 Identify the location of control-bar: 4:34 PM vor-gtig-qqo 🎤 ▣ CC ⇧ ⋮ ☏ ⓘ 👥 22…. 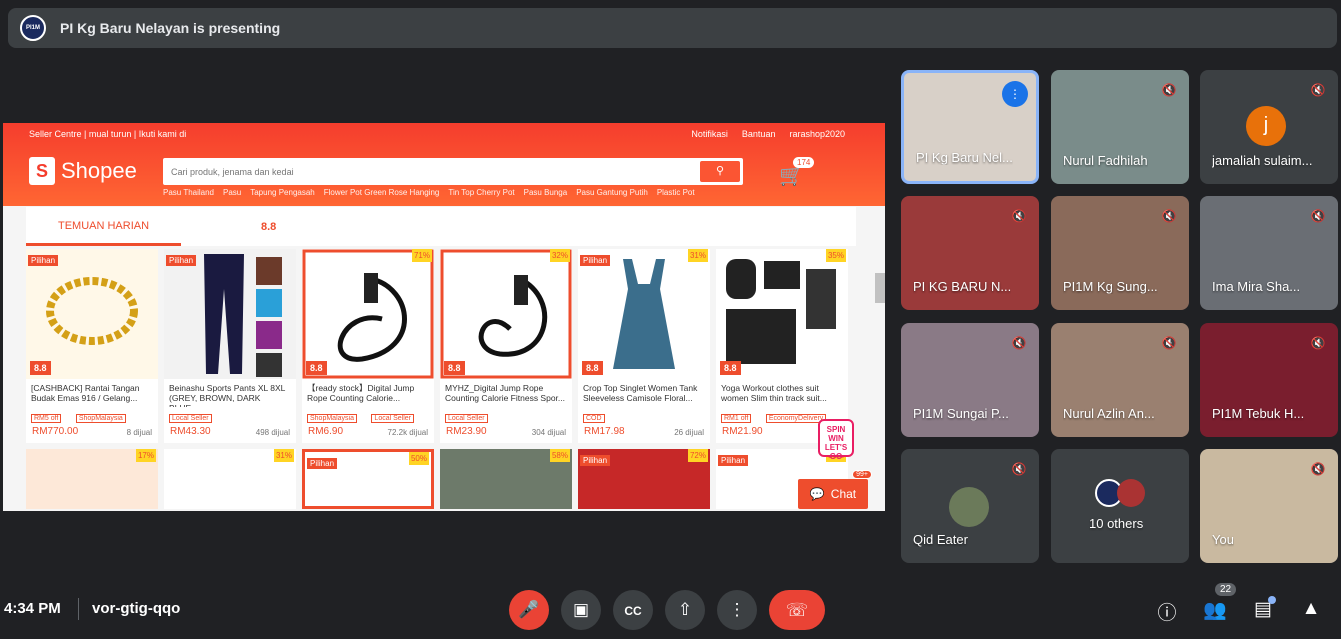
(670, 609).